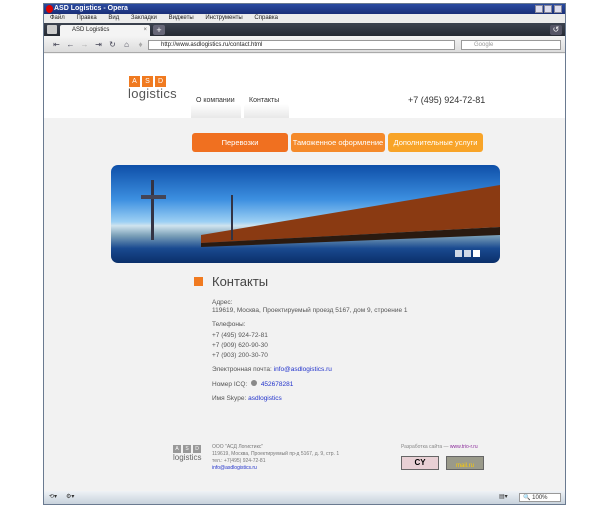 This screenshot has height=510, width=610. Describe the element at coordinates (229, 398) in the screenshot. I see `skype-label: Имя Skype:` at that location.